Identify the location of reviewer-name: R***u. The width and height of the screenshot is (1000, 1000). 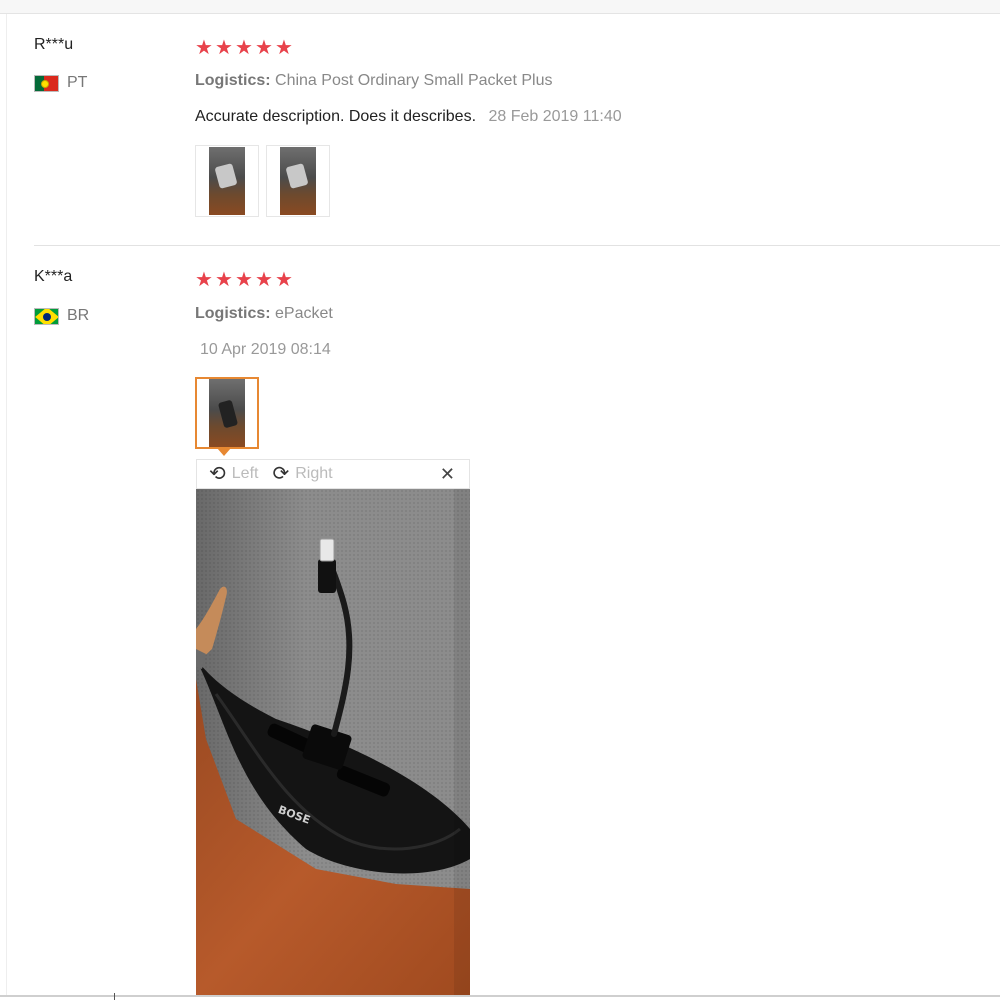
(54, 44).